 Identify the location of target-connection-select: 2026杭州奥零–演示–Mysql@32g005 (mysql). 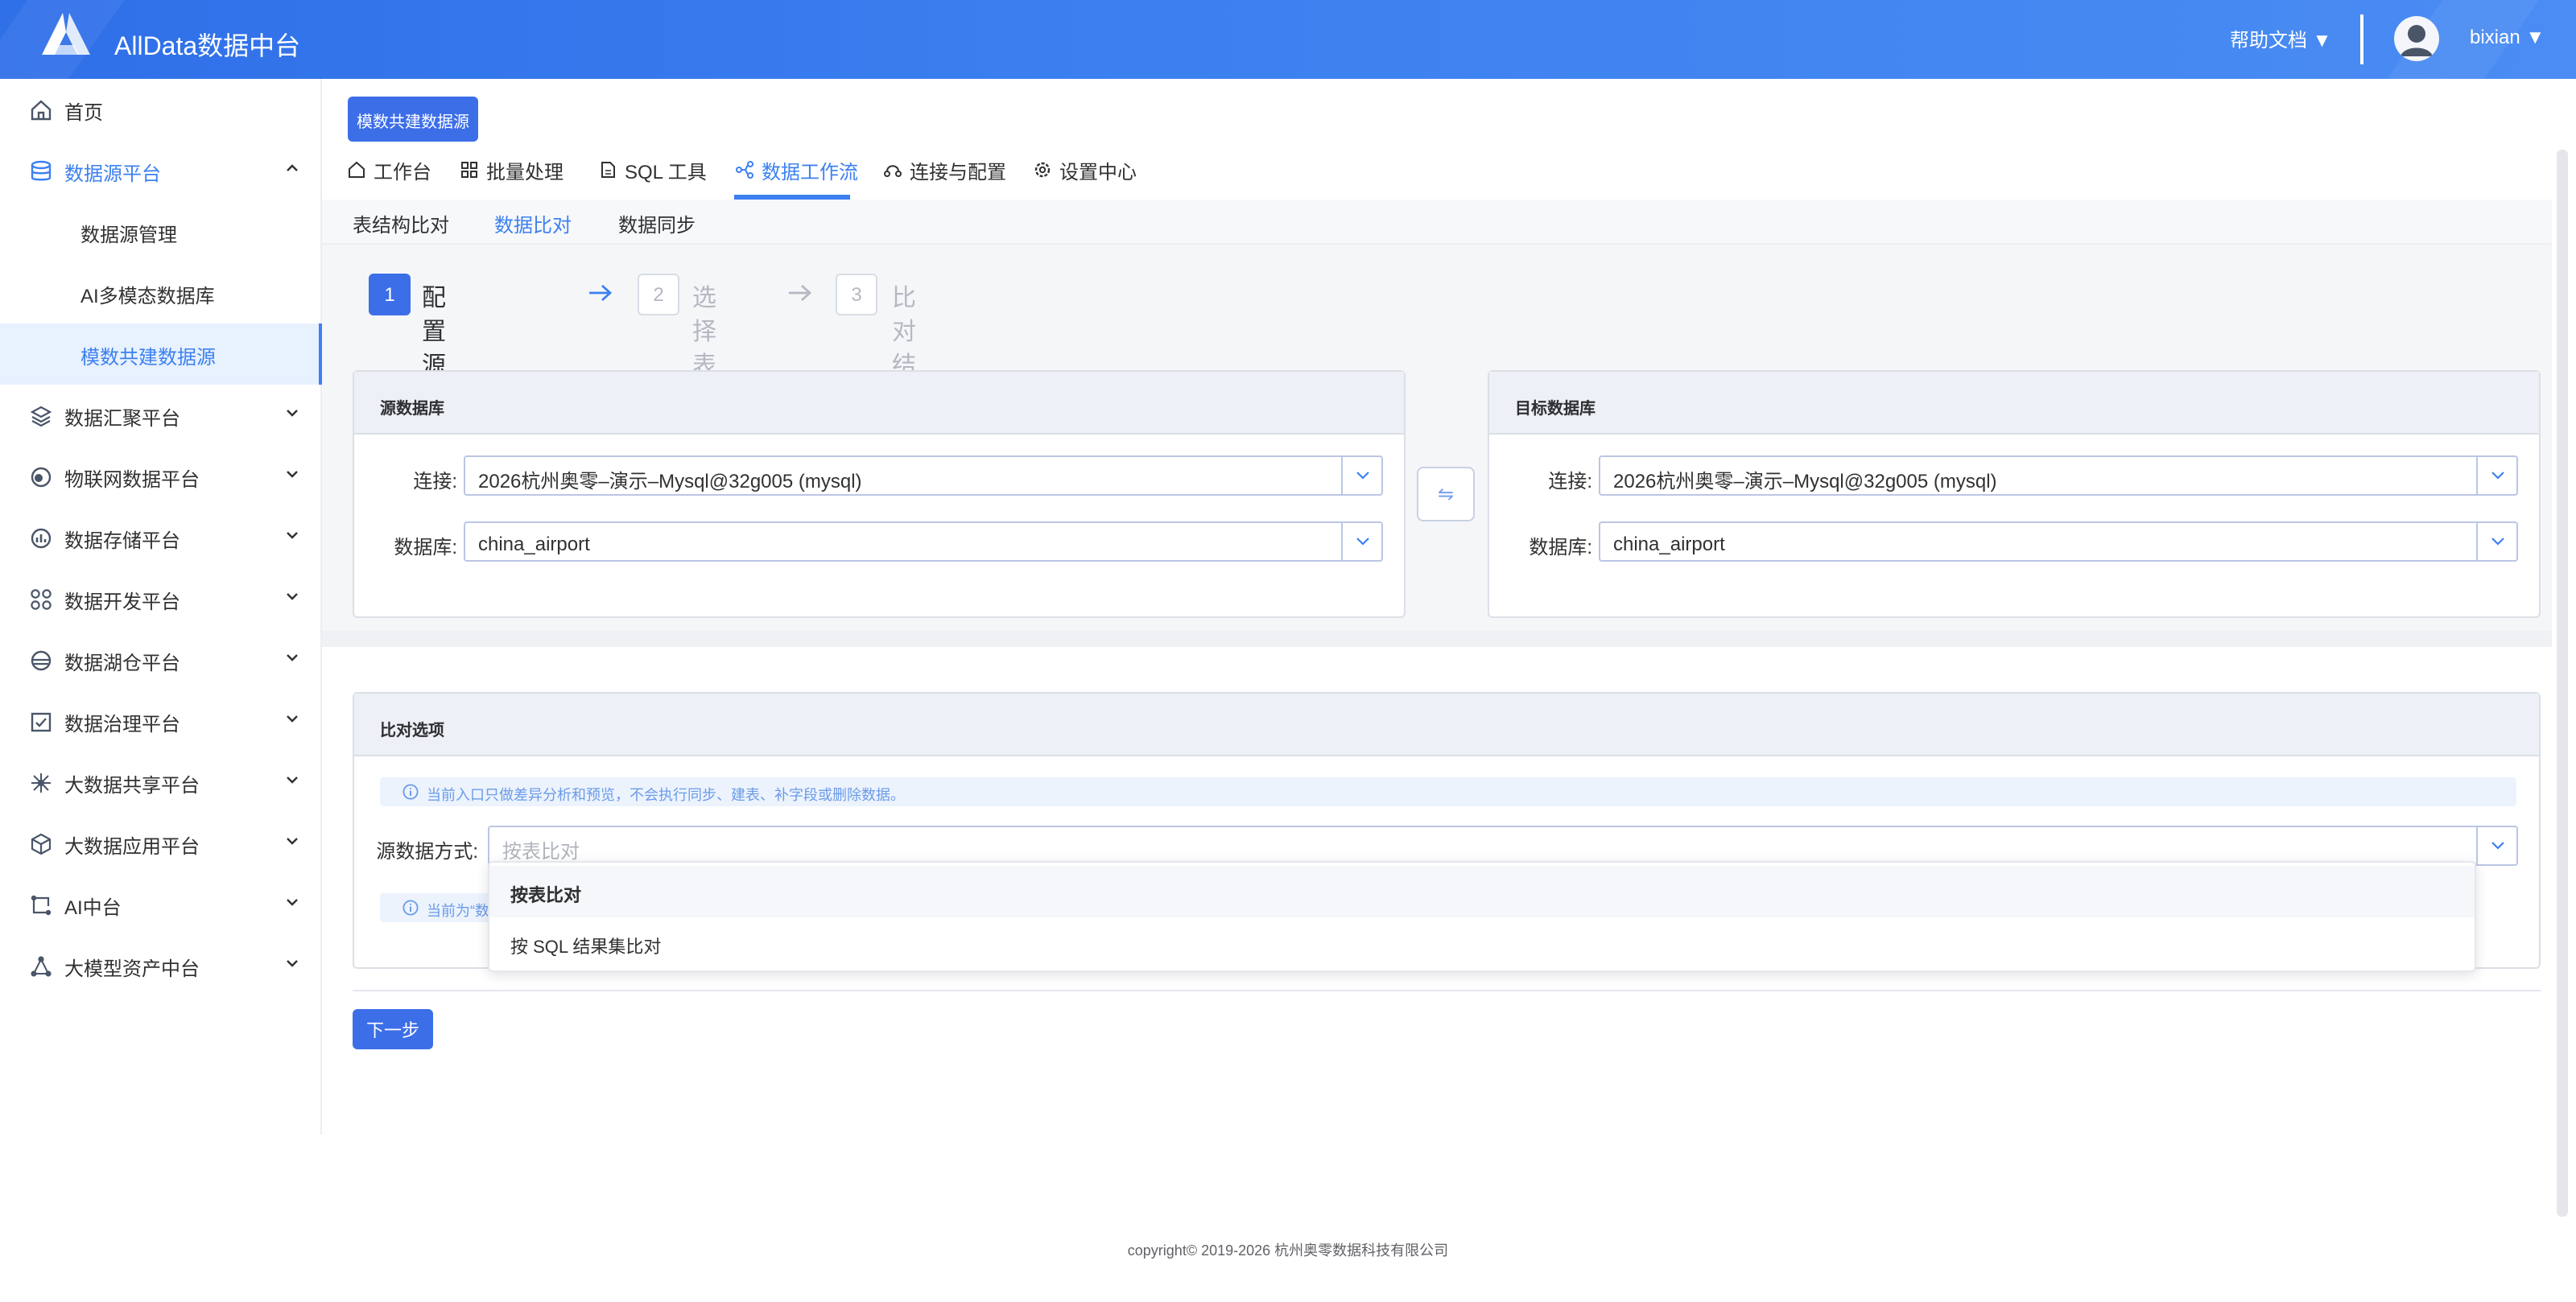
(2058, 475).